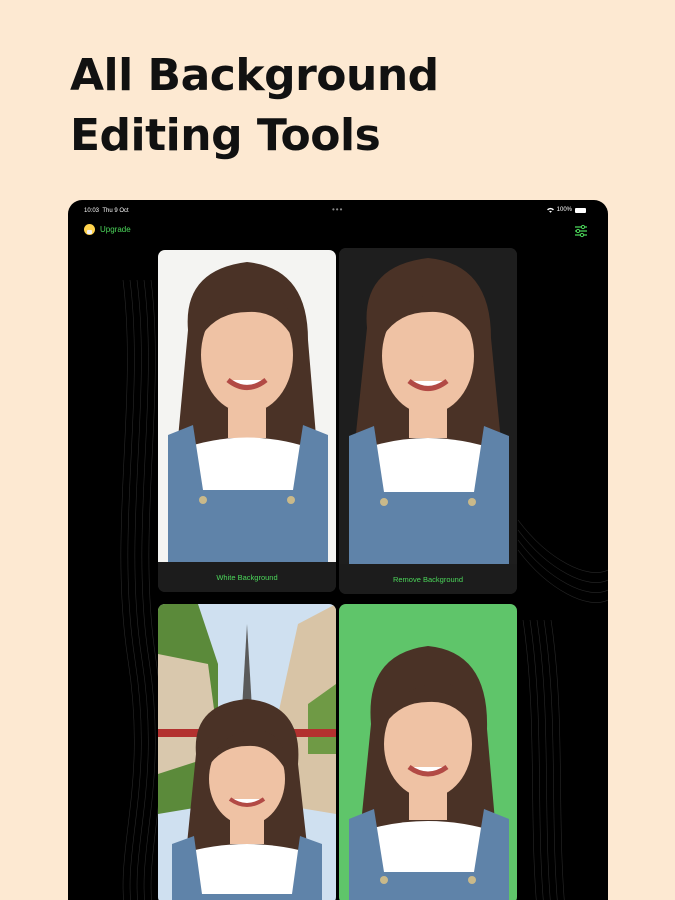  What do you see at coordinates (254, 75) in the screenshot?
I see `headline-line-1: All Background` at bounding box center [254, 75].